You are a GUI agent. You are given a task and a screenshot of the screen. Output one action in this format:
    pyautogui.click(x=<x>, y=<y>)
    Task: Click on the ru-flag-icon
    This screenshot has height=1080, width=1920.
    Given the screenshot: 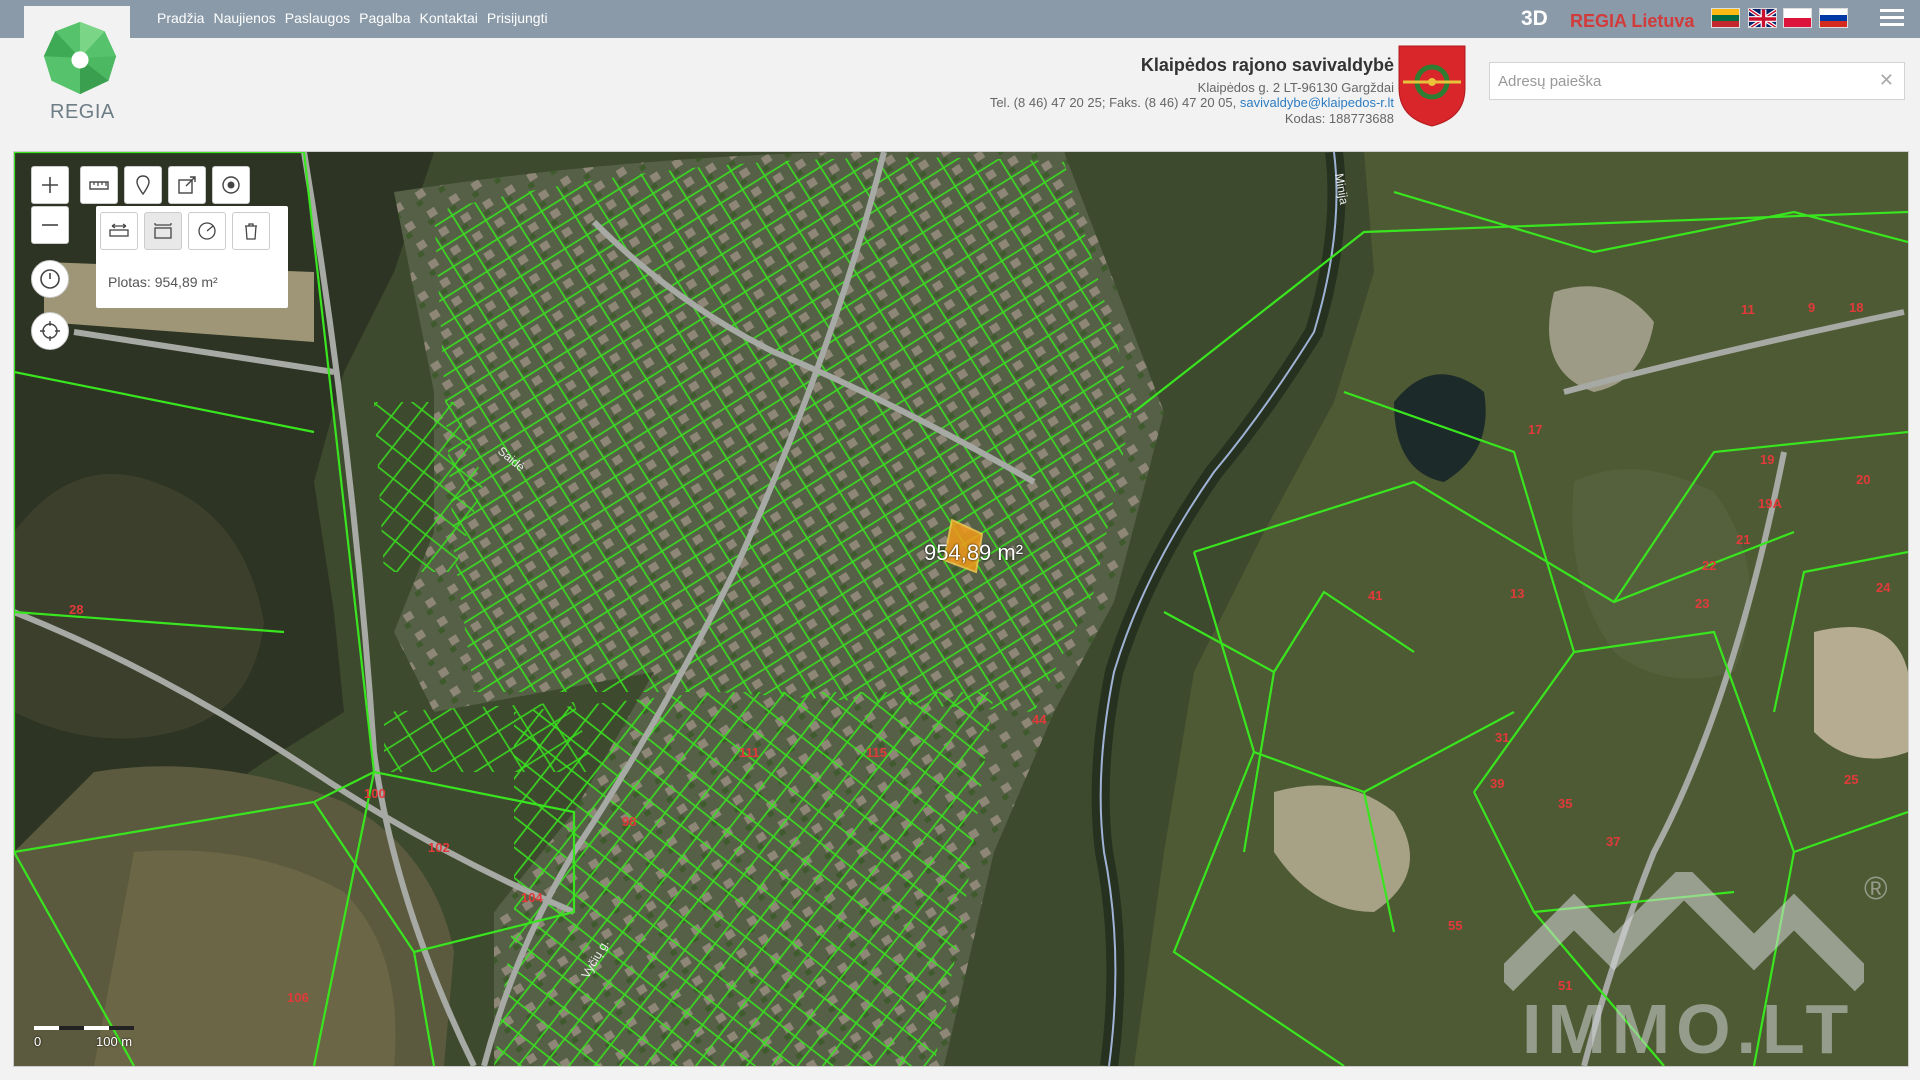 What is the action you would take?
    pyautogui.click(x=1833, y=18)
    